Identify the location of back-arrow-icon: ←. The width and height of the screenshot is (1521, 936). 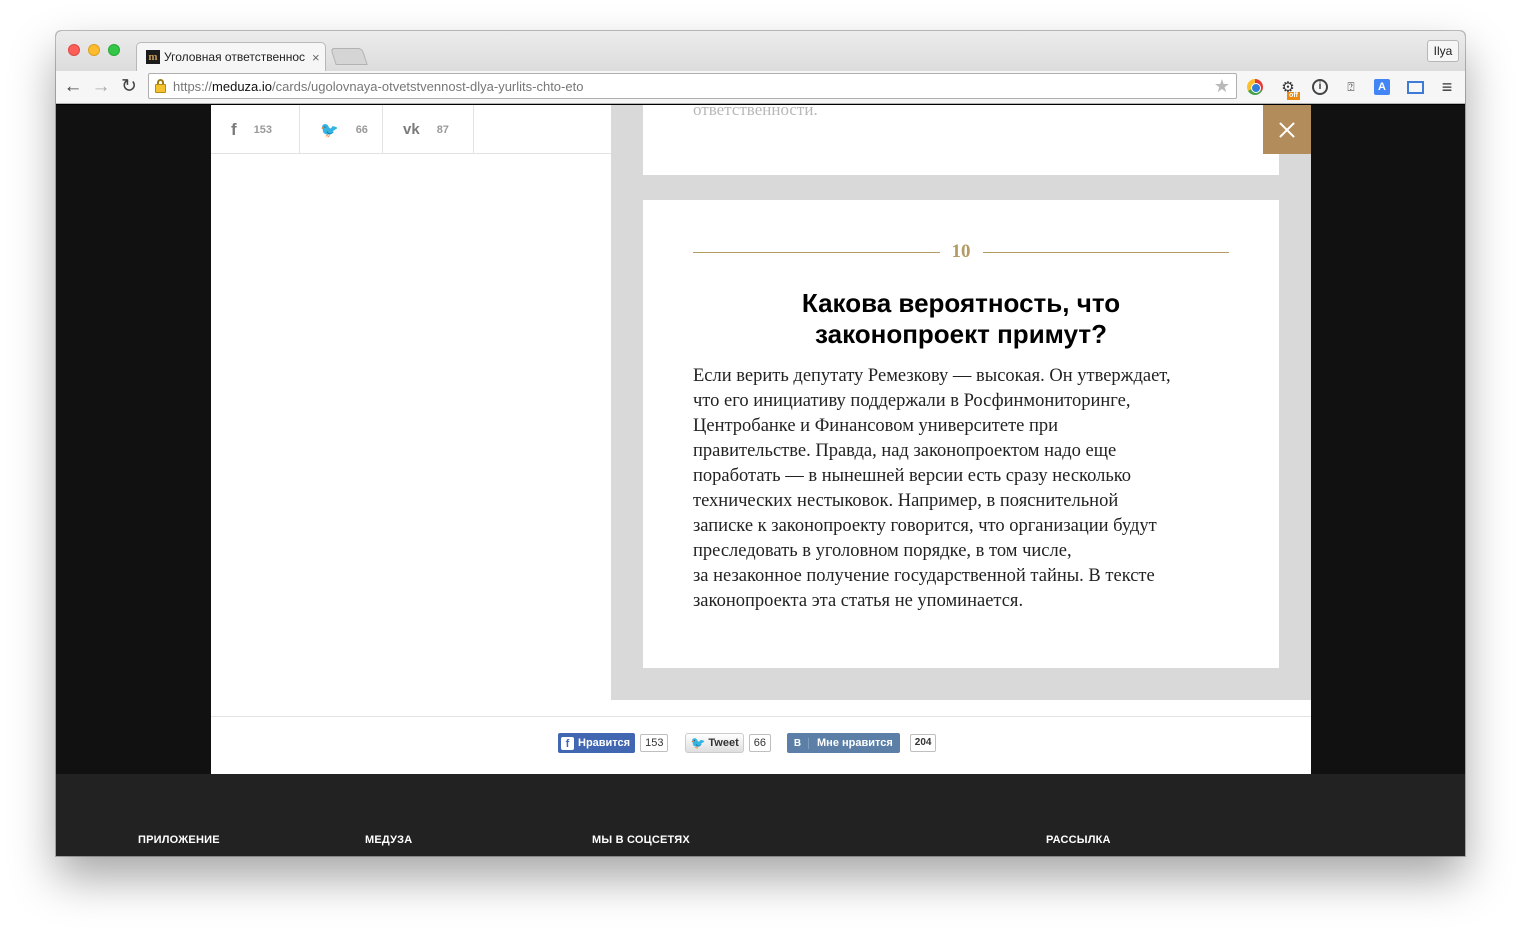
(73, 87).